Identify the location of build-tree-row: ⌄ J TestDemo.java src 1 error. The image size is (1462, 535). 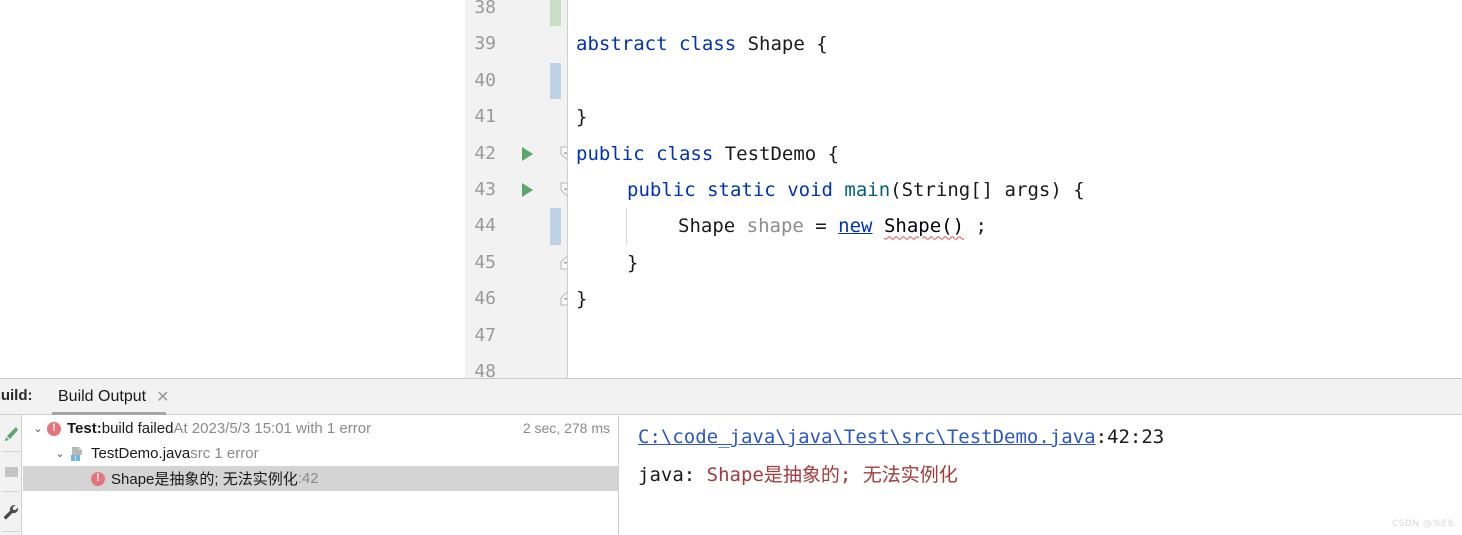
(320, 453).